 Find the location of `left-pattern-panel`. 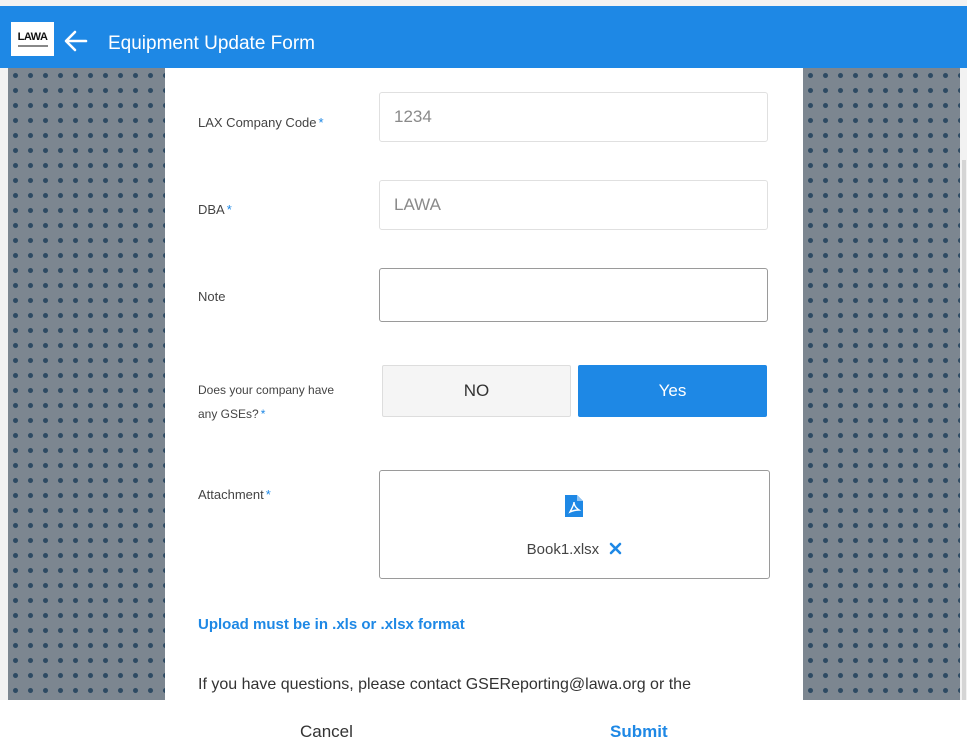

left-pattern-panel is located at coordinates (86, 384).